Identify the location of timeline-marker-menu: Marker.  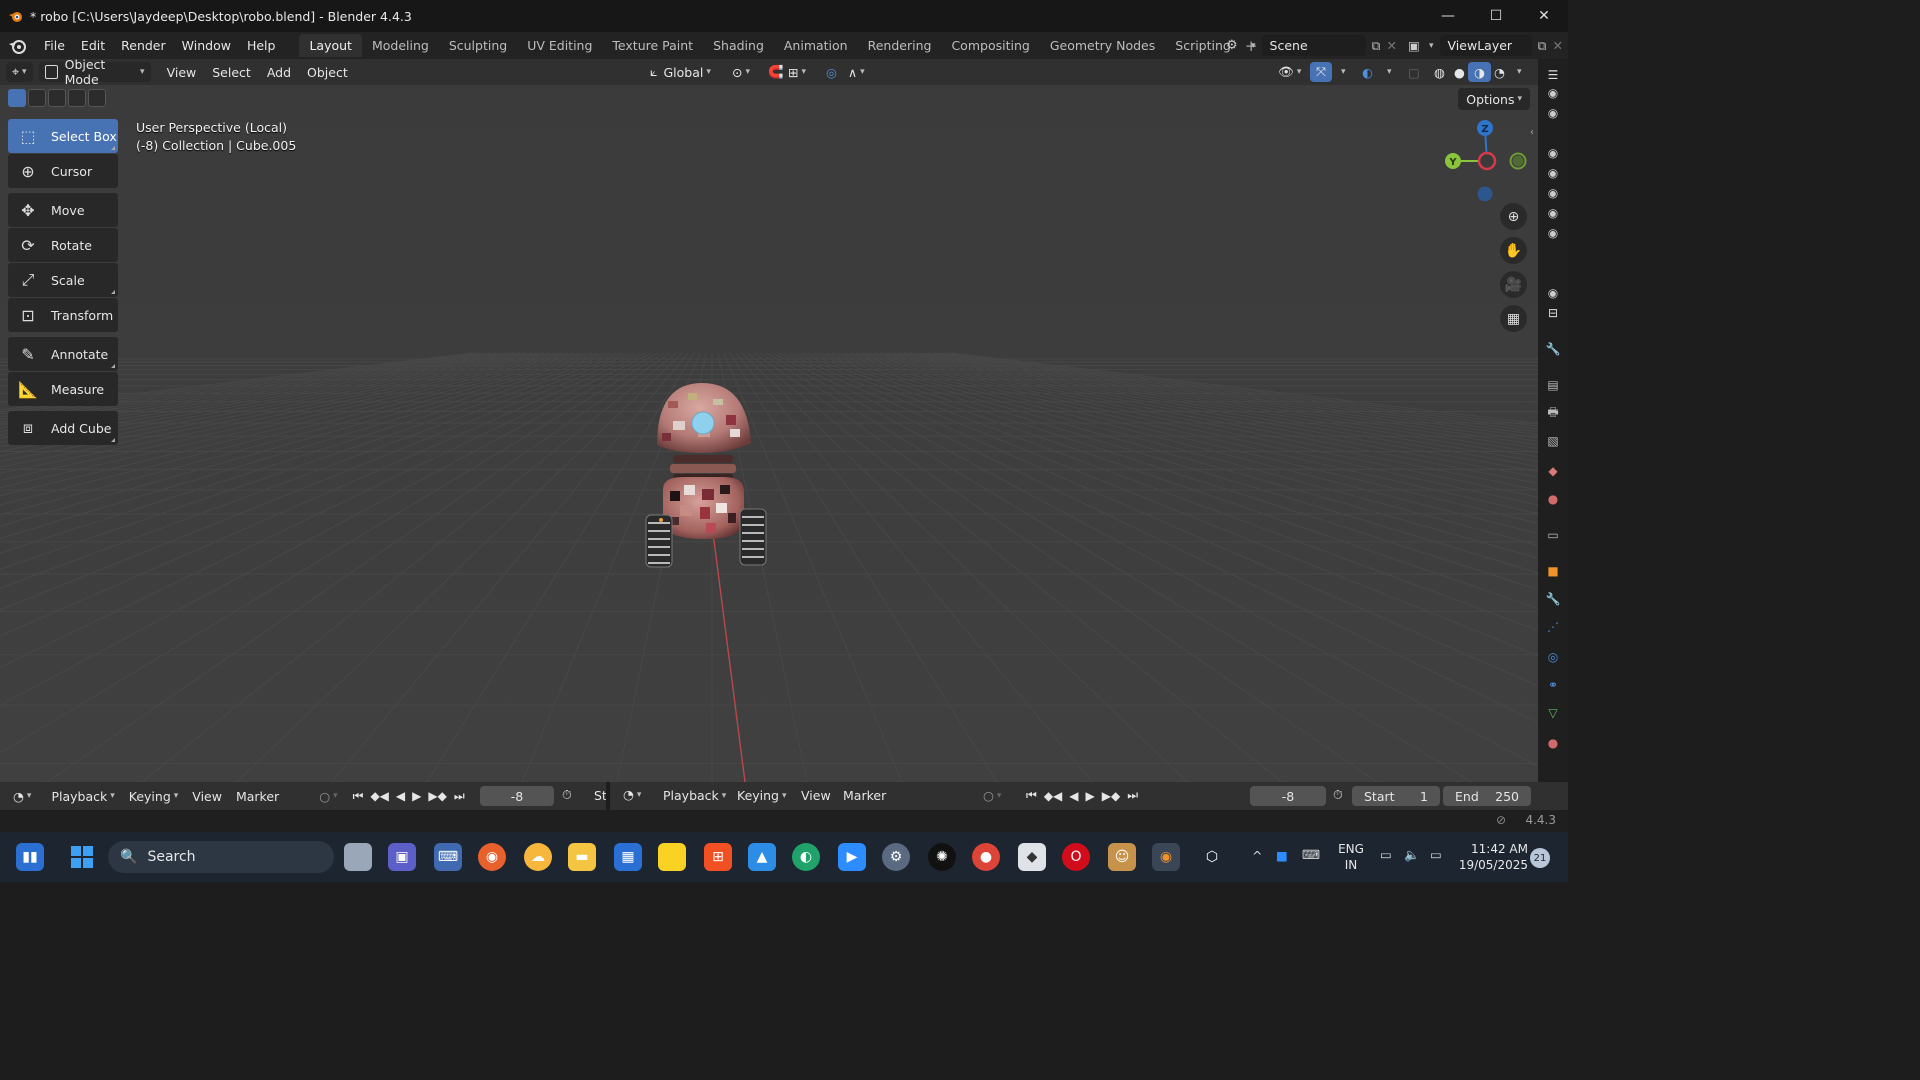
(257, 796).